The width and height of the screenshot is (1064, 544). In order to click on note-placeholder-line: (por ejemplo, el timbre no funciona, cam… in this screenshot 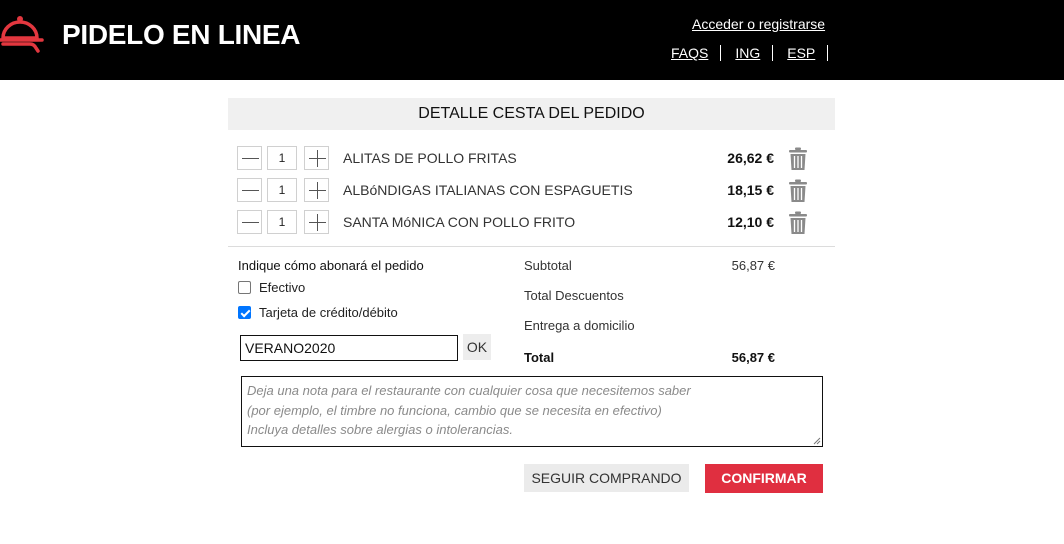, I will do `click(454, 410)`.